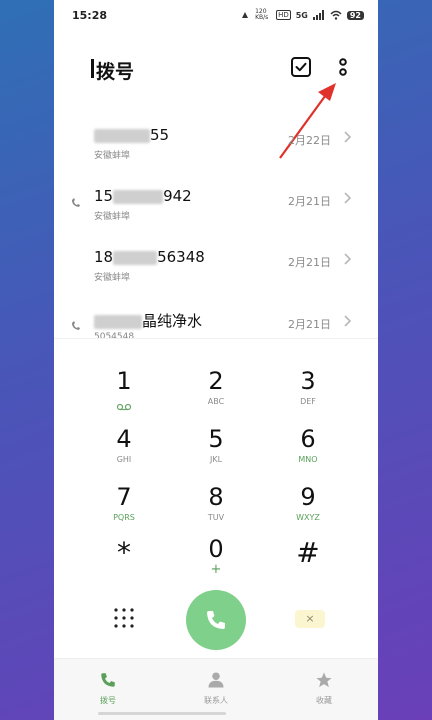 Image resolution: width=432 pixels, height=720 pixels. I want to click on checklist-icon, so click(301, 67).